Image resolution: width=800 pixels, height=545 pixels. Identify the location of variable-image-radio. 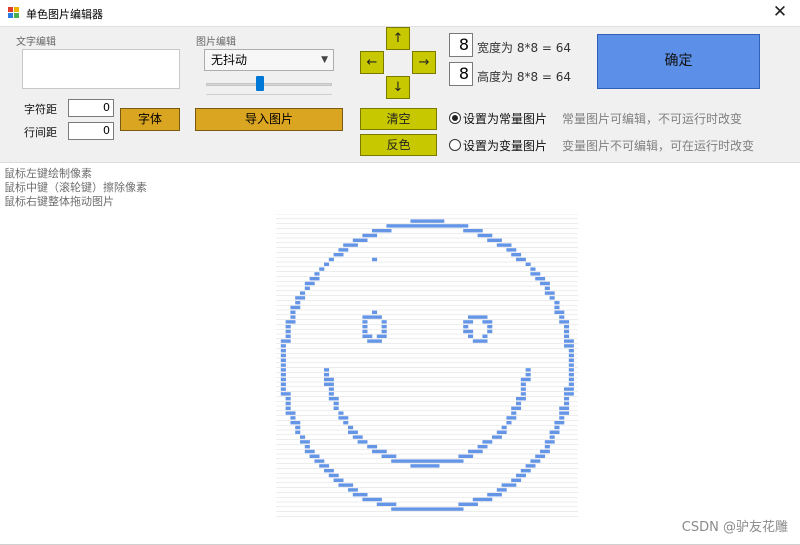
(455, 145).